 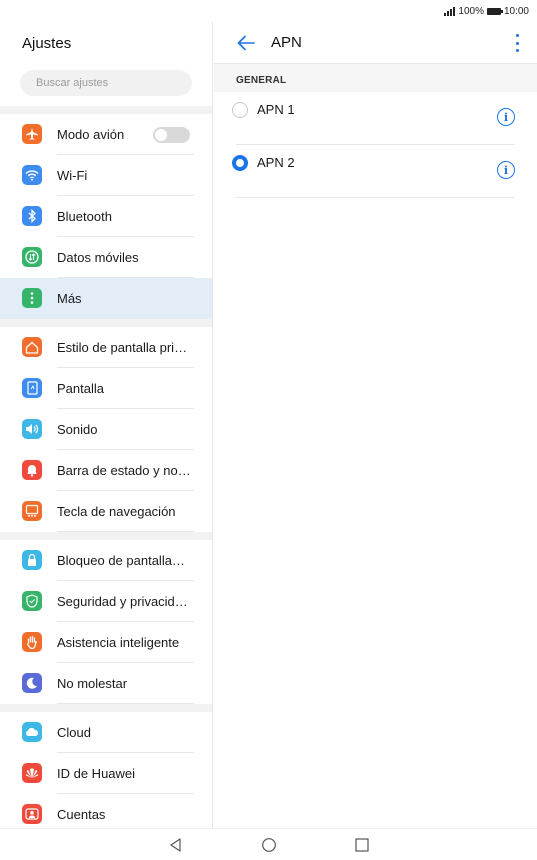 I want to click on settings-item-display: Pantalla, so click(x=106, y=388).